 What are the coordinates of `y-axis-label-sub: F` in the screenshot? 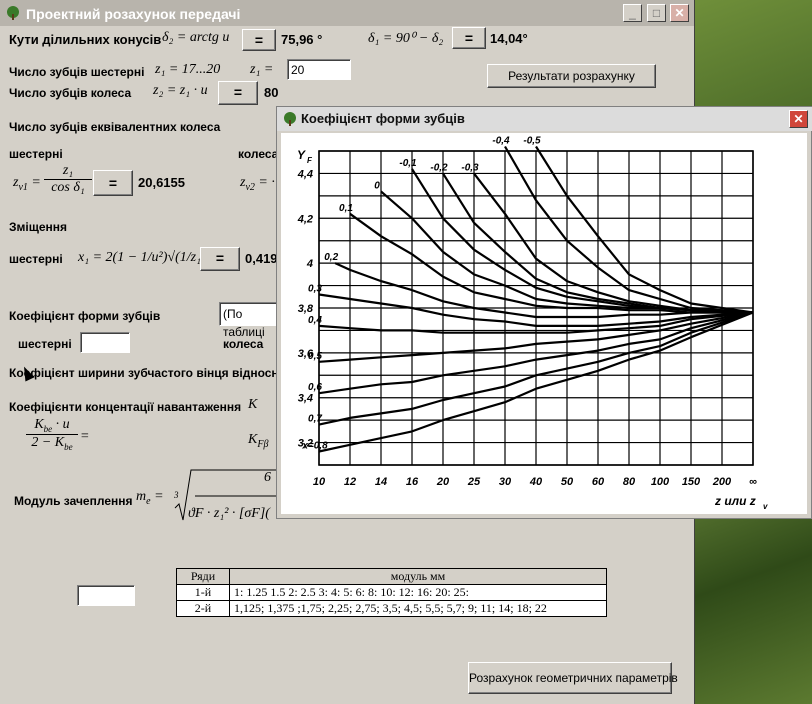 It's located at (310, 160).